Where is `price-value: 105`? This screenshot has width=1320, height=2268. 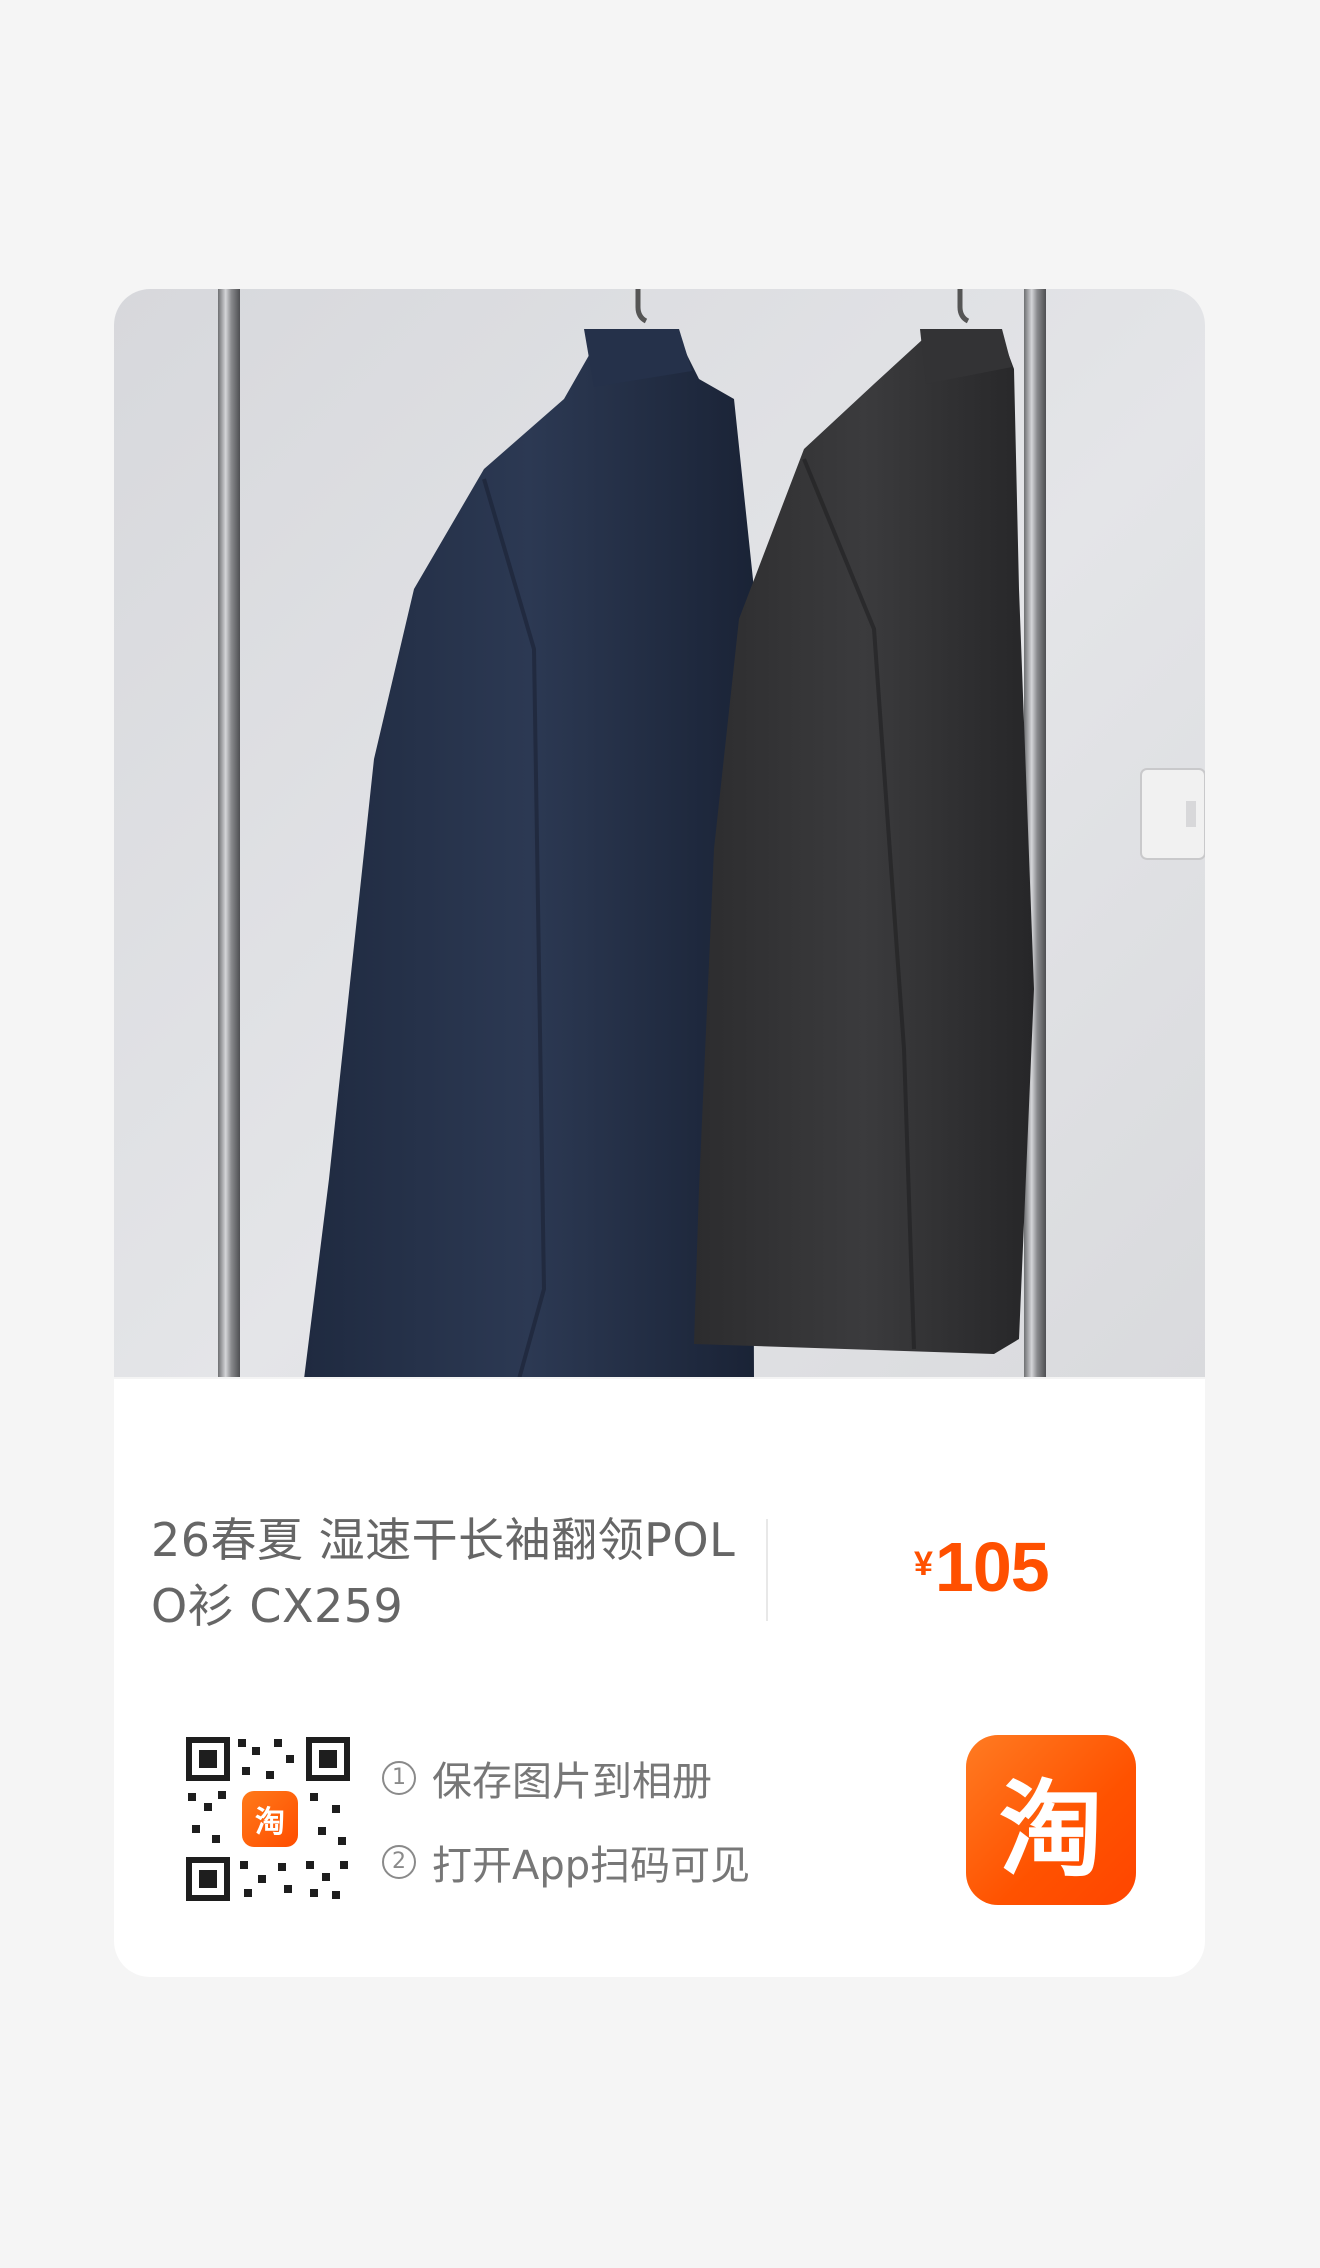
price-value: 105 is located at coordinates (992, 1567).